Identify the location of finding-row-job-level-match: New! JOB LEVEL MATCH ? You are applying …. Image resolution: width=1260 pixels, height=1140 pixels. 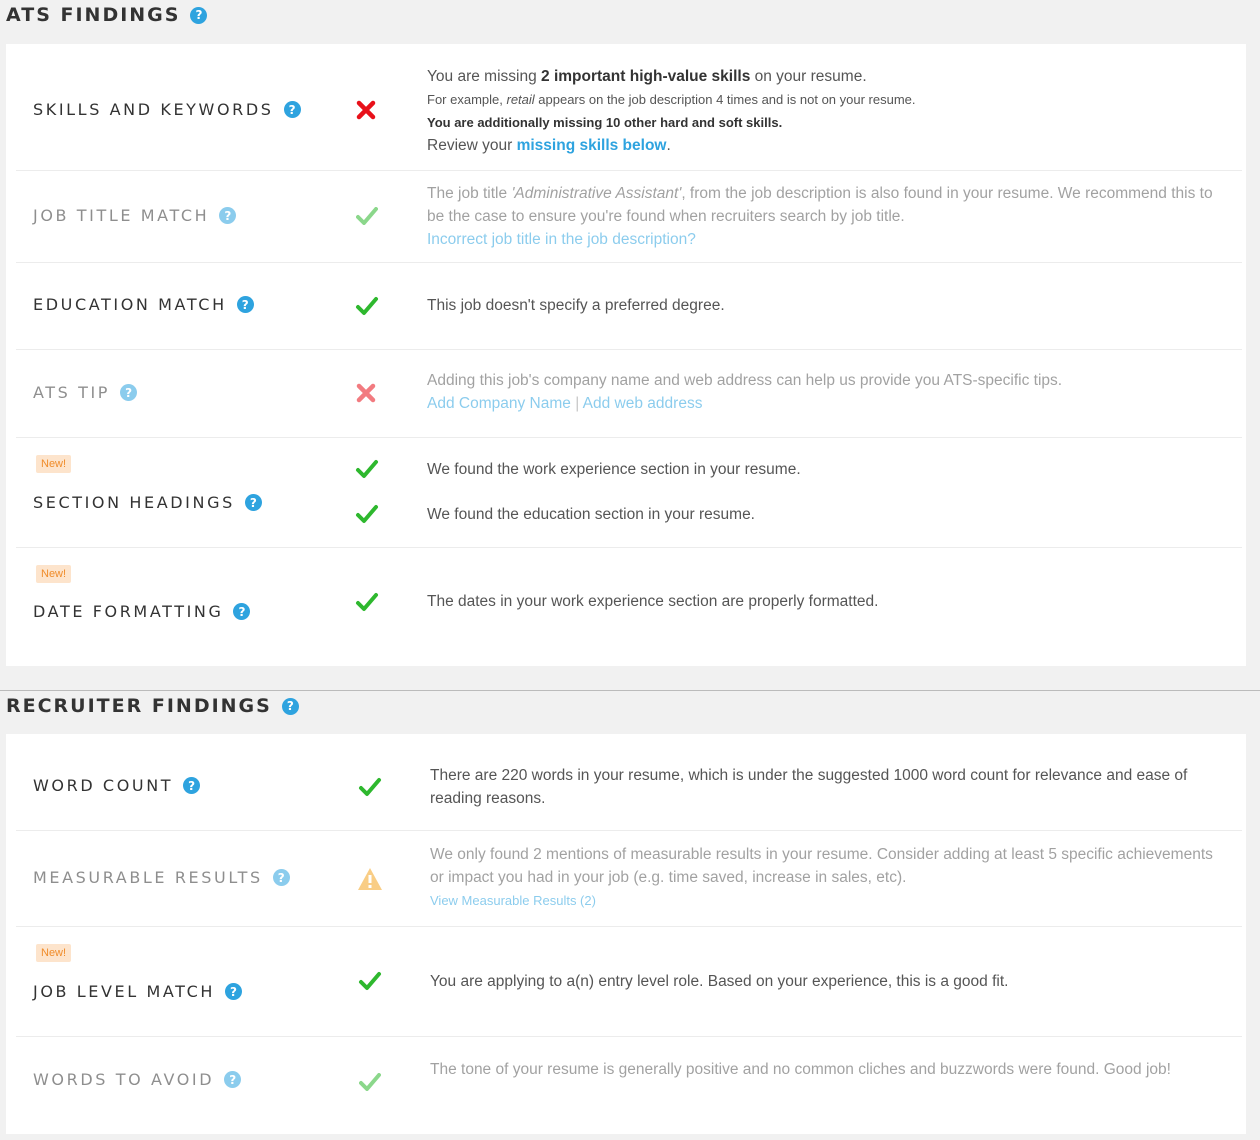
(629, 981).